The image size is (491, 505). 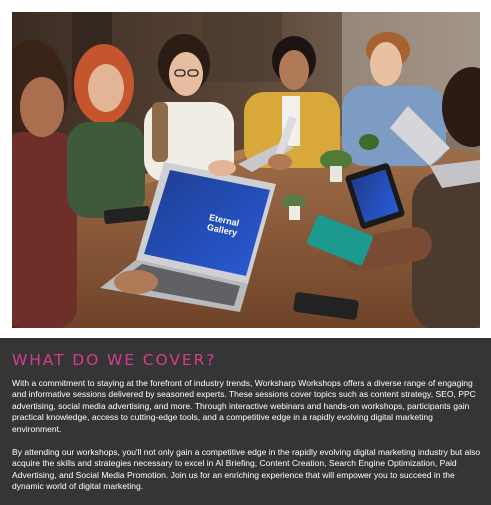 What do you see at coordinates (106, 170) in the screenshot?
I see `person-green-jacket` at bounding box center [106, 170].